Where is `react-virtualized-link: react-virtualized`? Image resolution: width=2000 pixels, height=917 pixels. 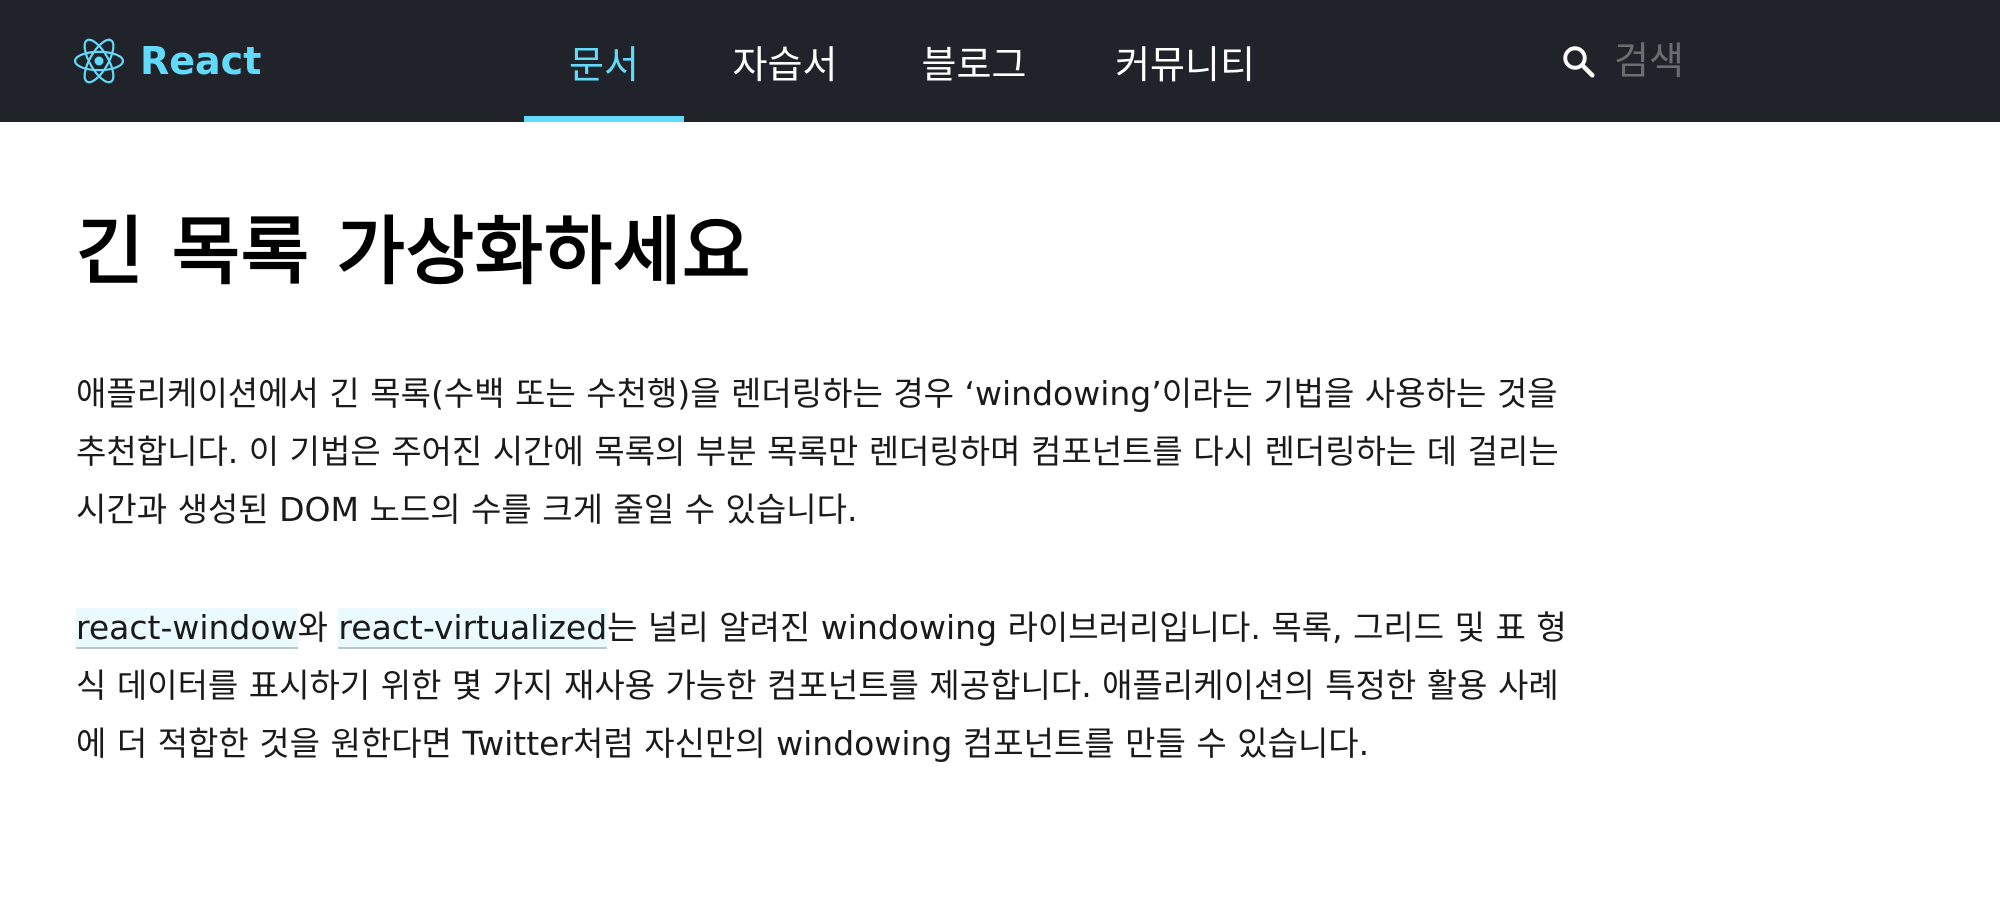
react-virtualized-link: react-virtualized is located at coordinates (473, 628).